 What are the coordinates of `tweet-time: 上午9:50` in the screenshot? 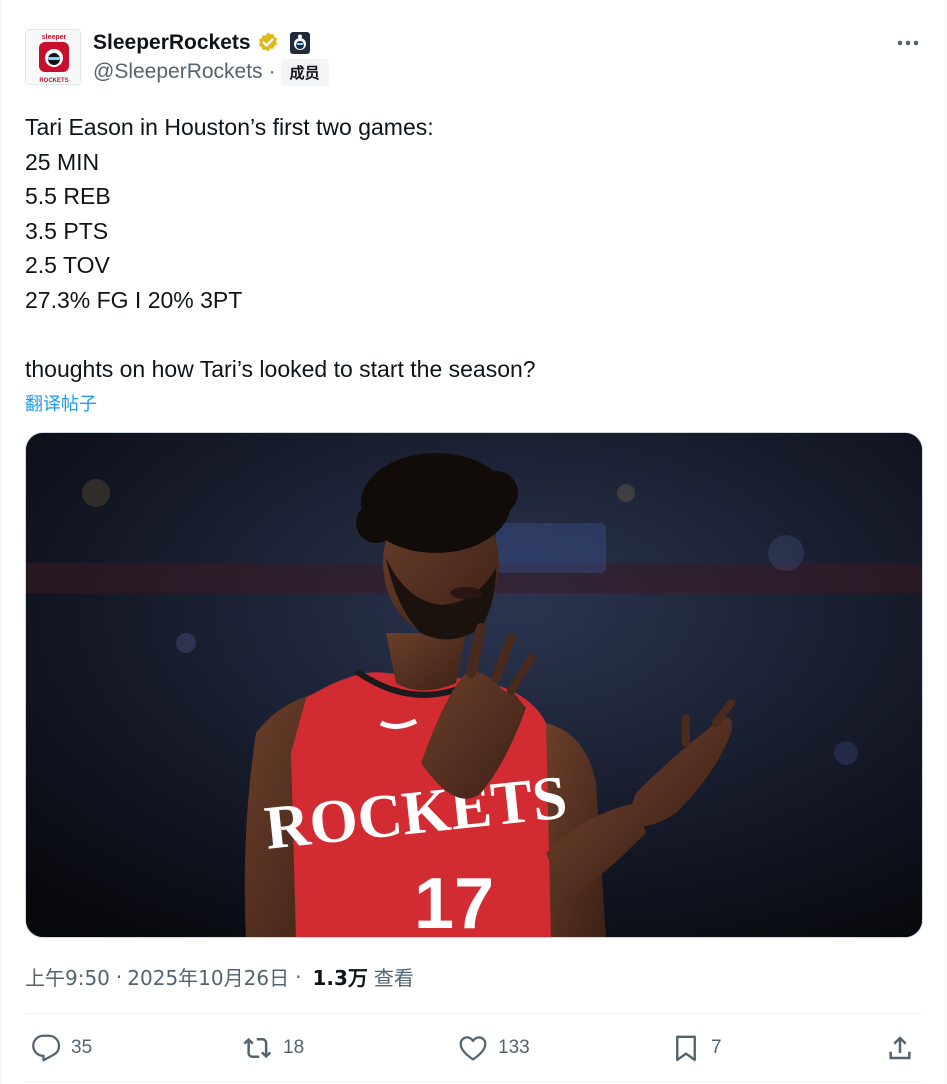 It's located at (67, 976).